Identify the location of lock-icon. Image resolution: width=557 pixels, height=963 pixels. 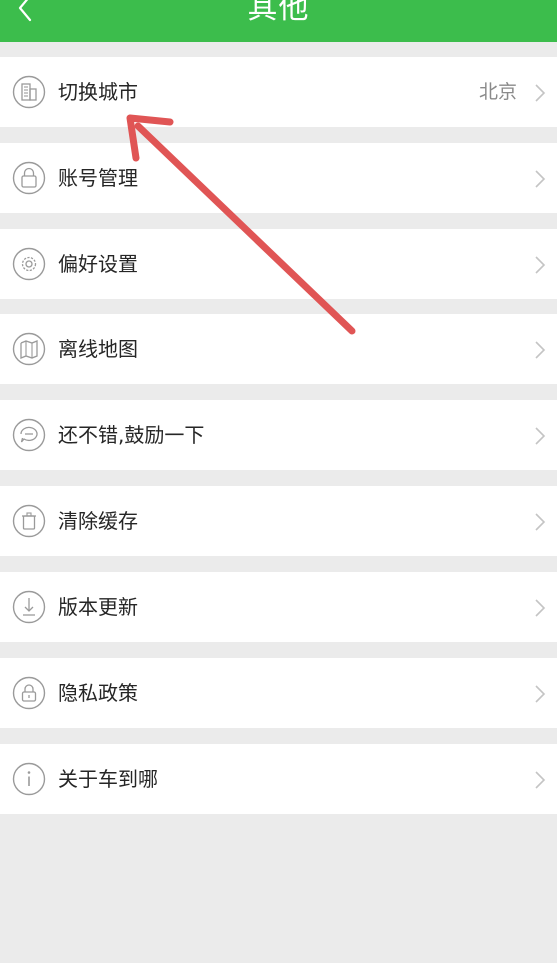
(29, 178).